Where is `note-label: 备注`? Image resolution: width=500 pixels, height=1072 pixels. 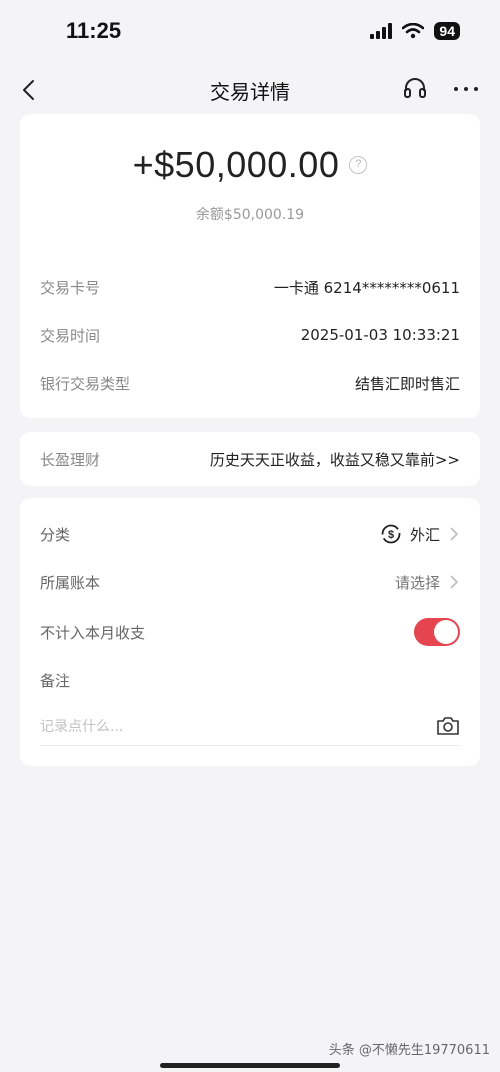 note-label: 备注 is located at coordinates (55, 680).